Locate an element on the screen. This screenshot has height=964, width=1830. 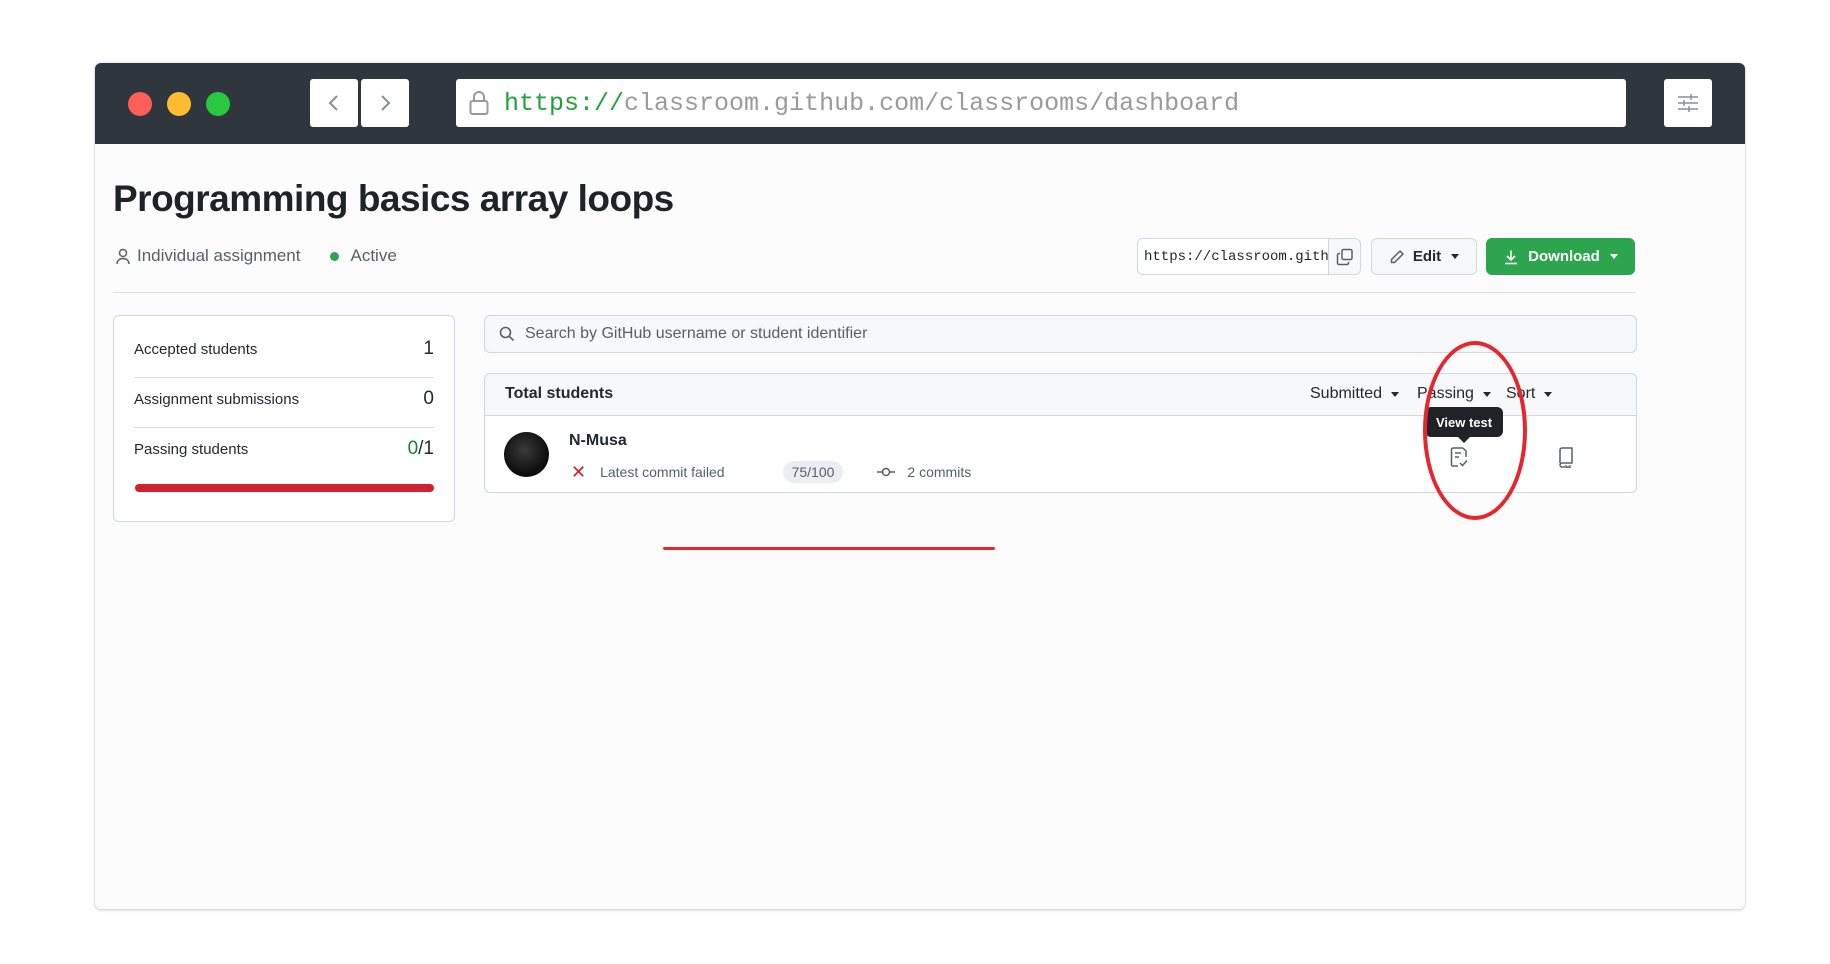
stat-passing-value: 0/1 is located at coordinates (421, 449).